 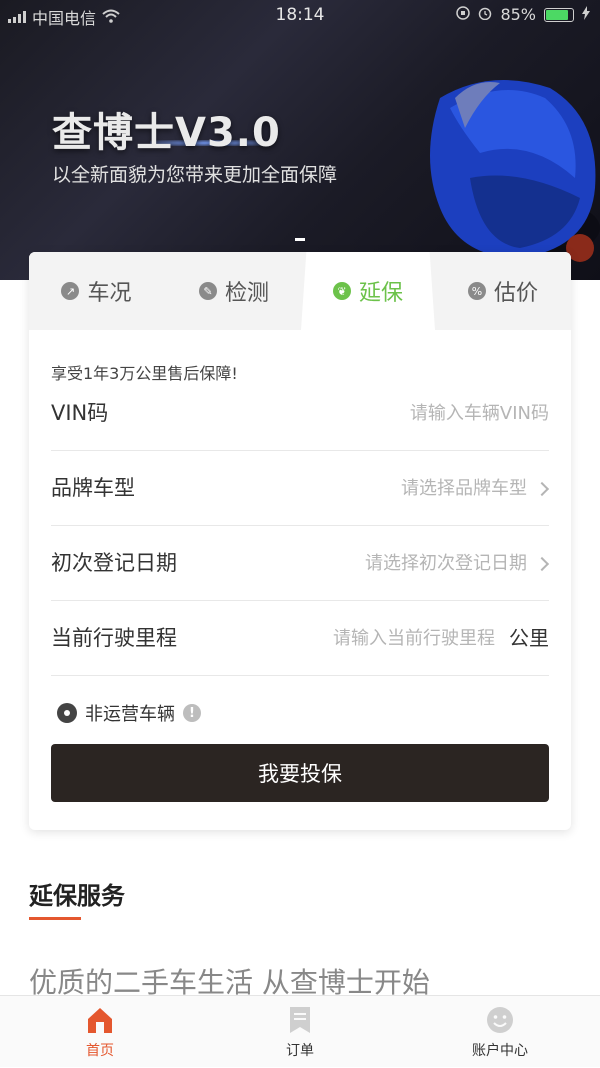 I want to click on tab-car-condition: ↗ 车况, so click(x=96, y=291).